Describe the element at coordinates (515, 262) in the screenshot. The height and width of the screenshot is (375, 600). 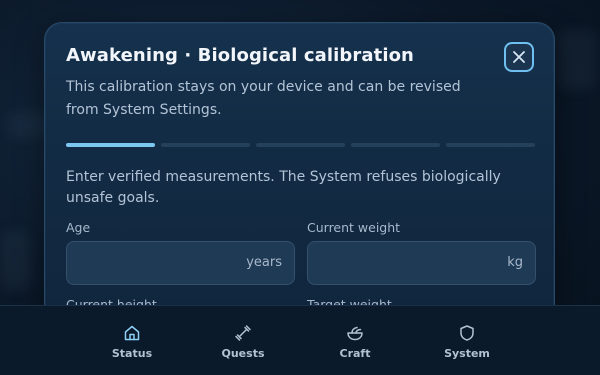
I see `current-weight-unit: kg` at that location.